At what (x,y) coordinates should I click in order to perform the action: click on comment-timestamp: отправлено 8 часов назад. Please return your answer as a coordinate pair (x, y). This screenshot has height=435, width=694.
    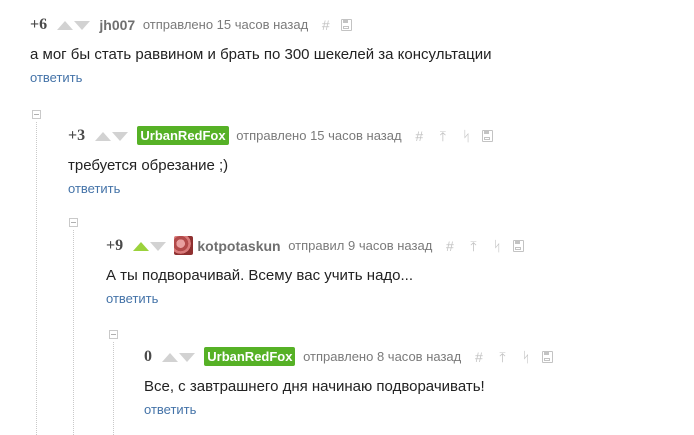
    Looking at the image, I should click on (382, 357).